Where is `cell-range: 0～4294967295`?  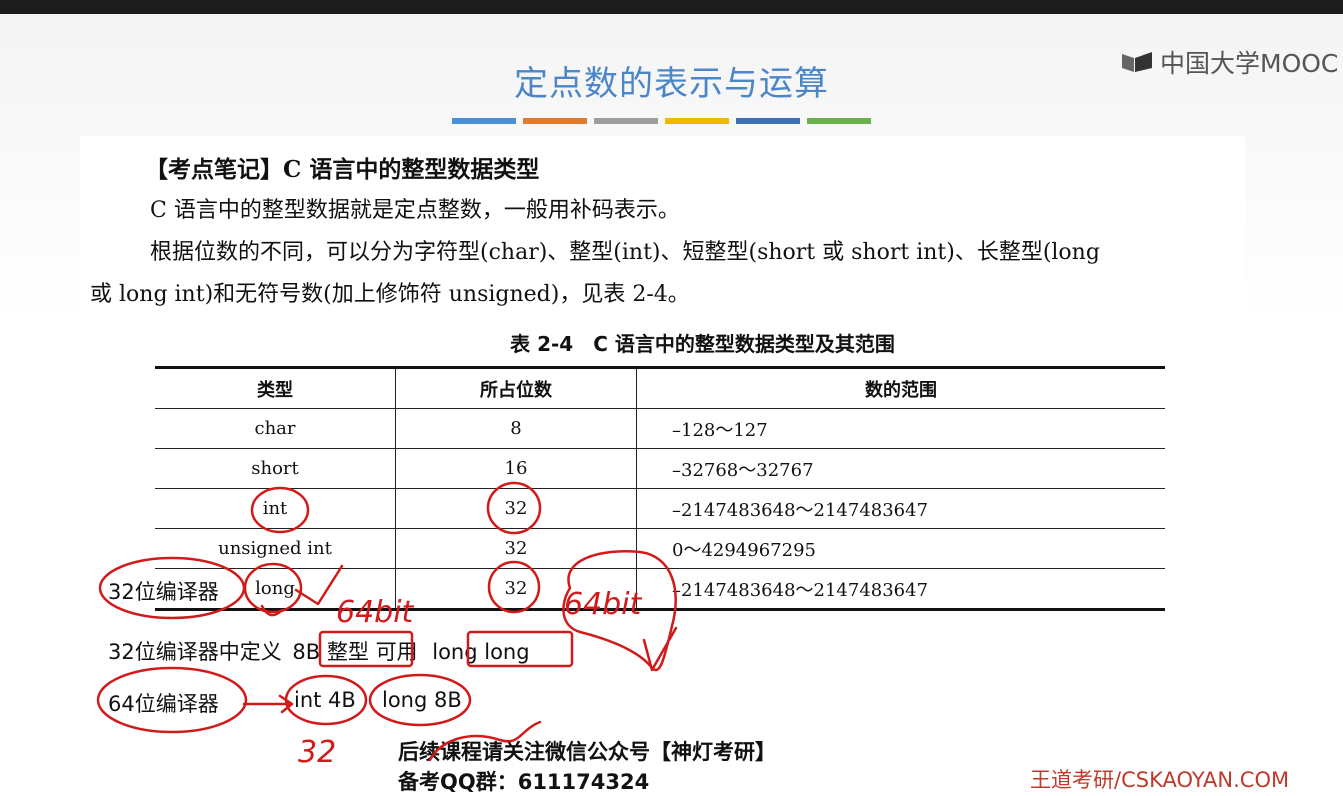
cell-range: 0～4294967295 is located at coordinates (900, 548).